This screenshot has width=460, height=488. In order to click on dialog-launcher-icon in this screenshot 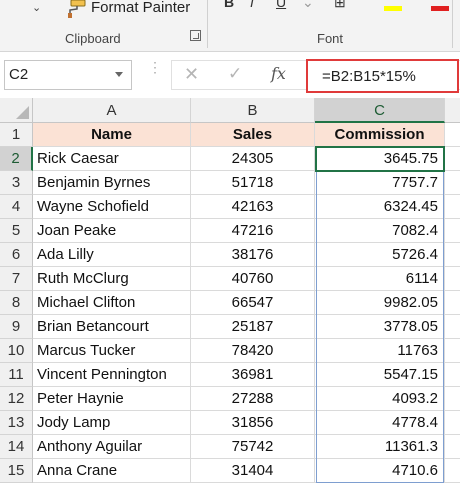, I will do `click(195, 35)`.